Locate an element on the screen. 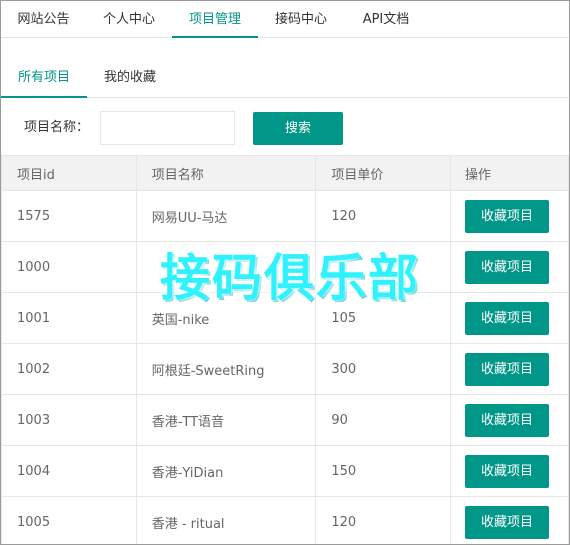 This screenshot has height=545, width=570. table-row: 1004 香港-YiDian 150 收藏项目 is located at coordinates (285, 471).